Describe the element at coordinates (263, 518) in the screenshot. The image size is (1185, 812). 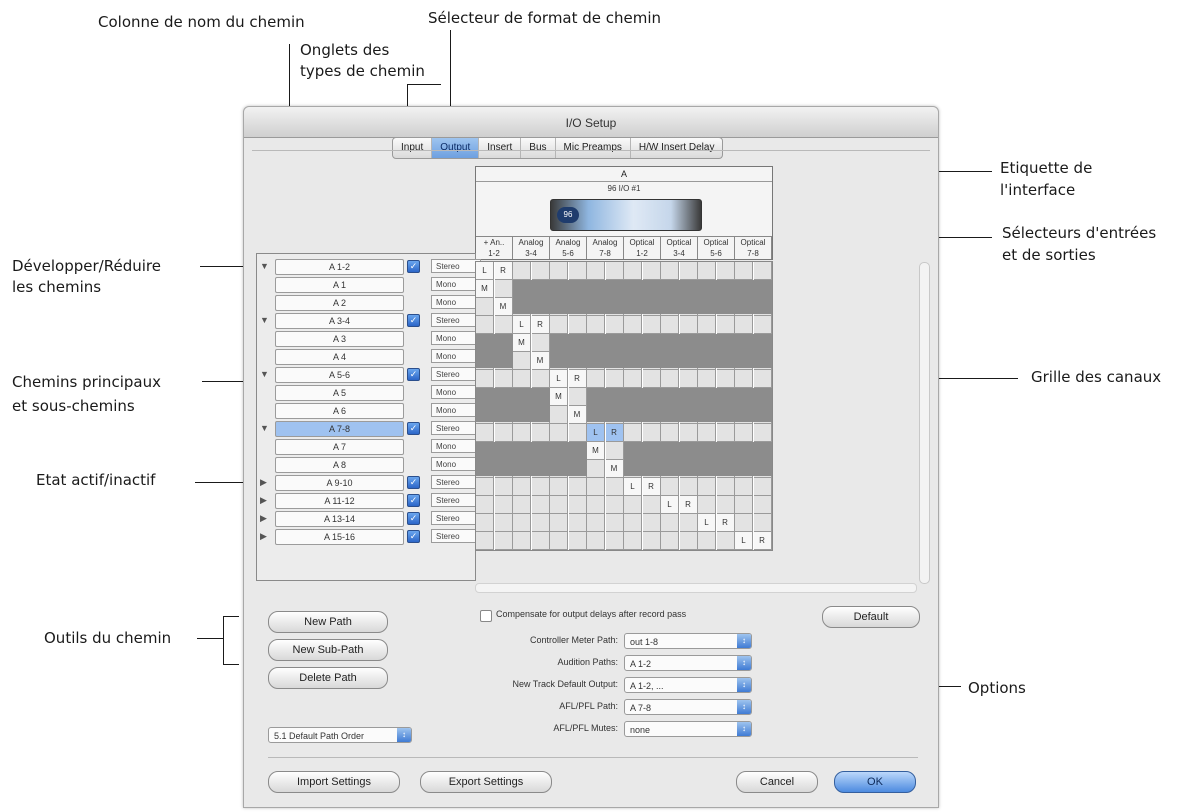
I see `expand-triangle-icon: ▶` at that location.